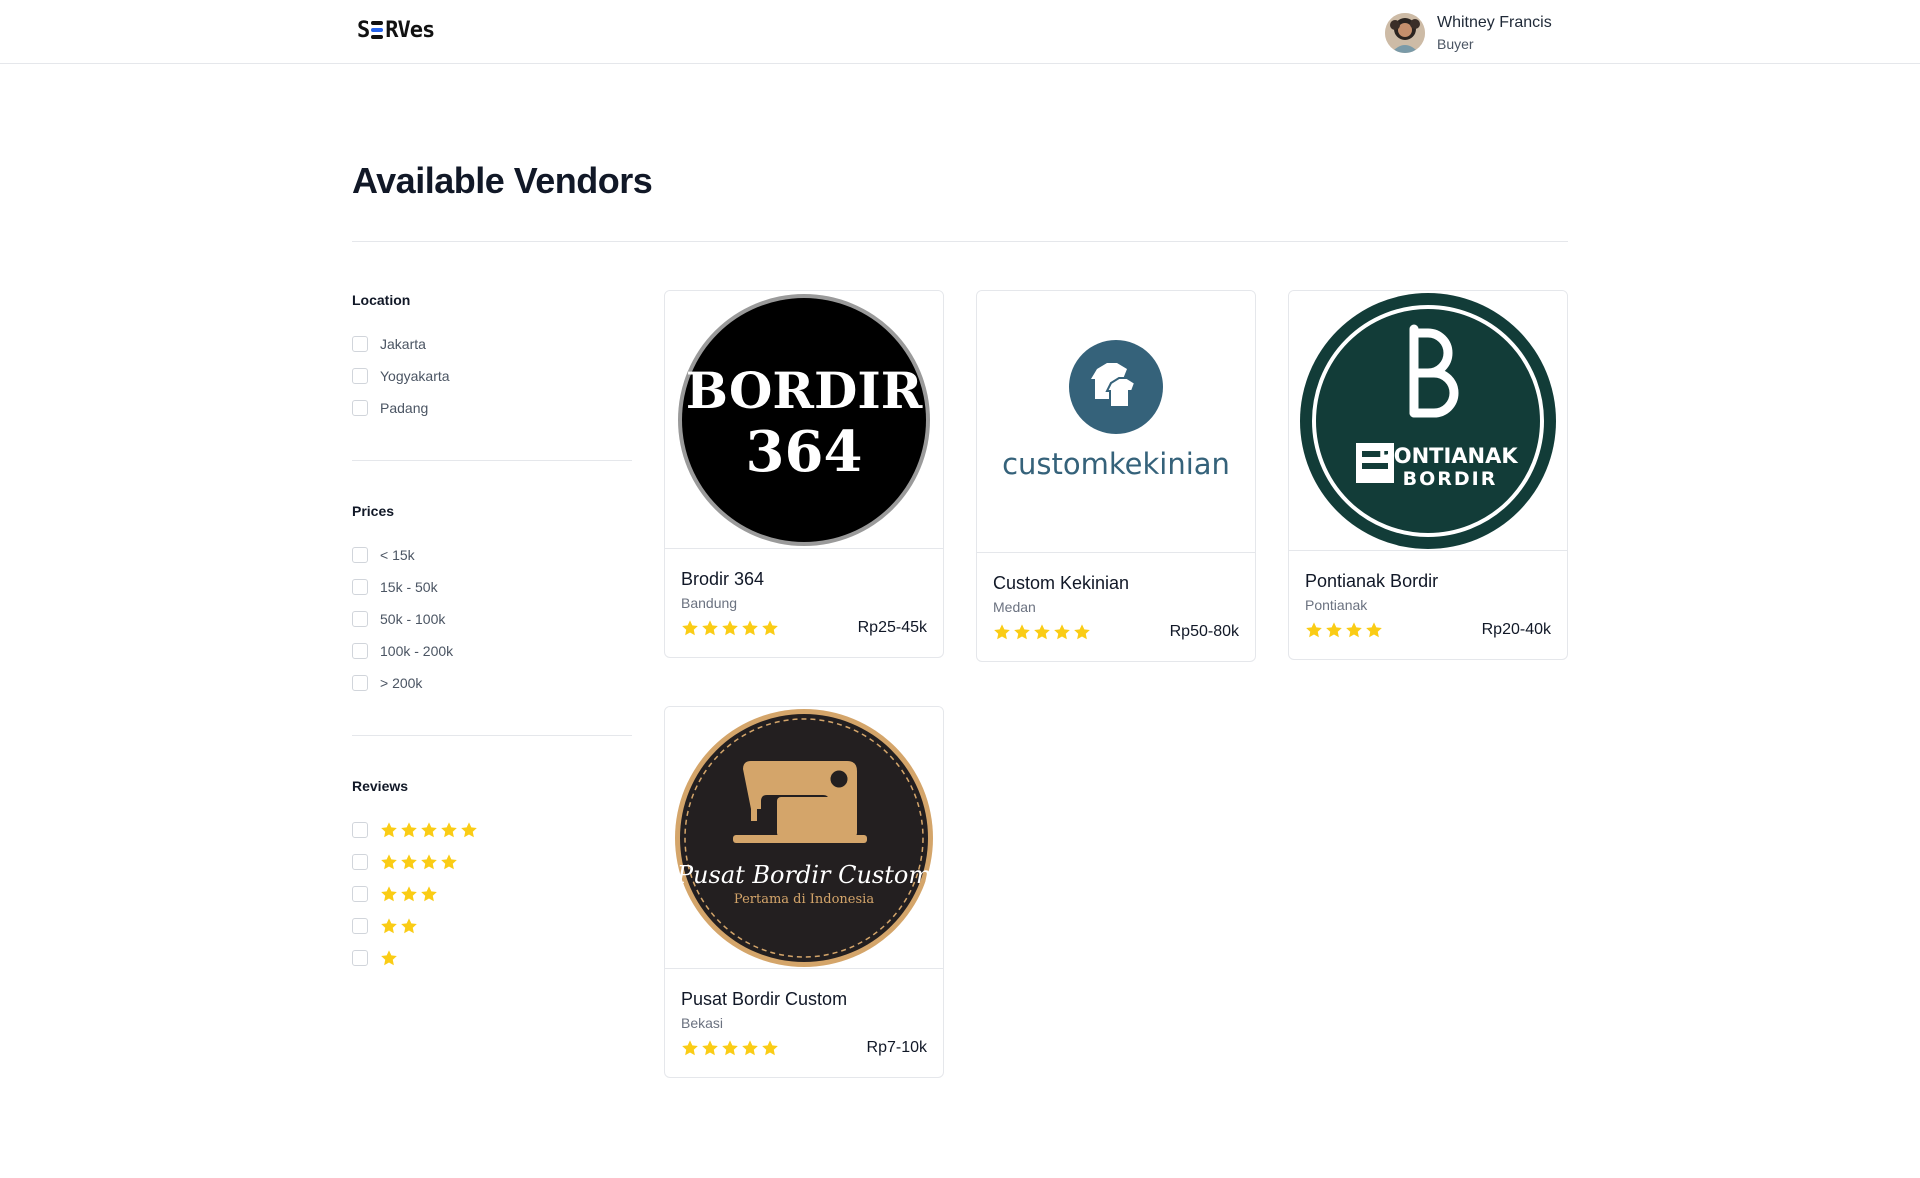 The height and width of the screenshot is (1178, 1920). I want to click on filter-price-50k-100k: 50k - 100k, so click(492, 619).